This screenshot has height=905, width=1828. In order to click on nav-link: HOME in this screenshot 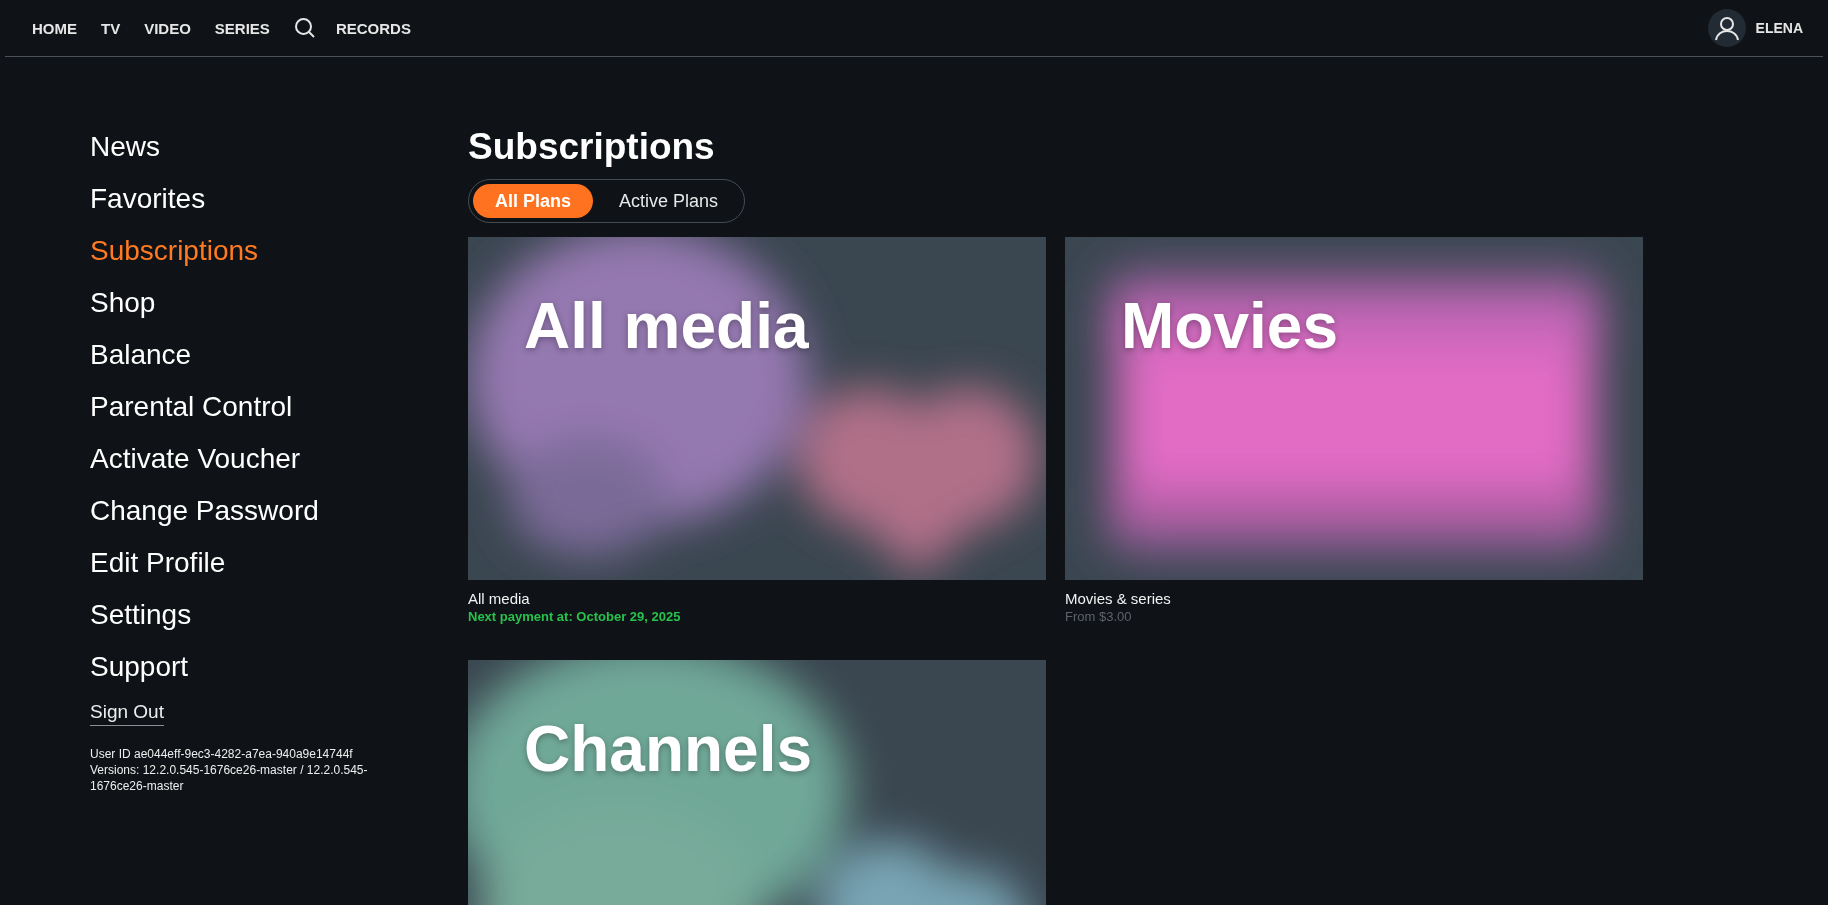, I will do `click(54, 28)`.